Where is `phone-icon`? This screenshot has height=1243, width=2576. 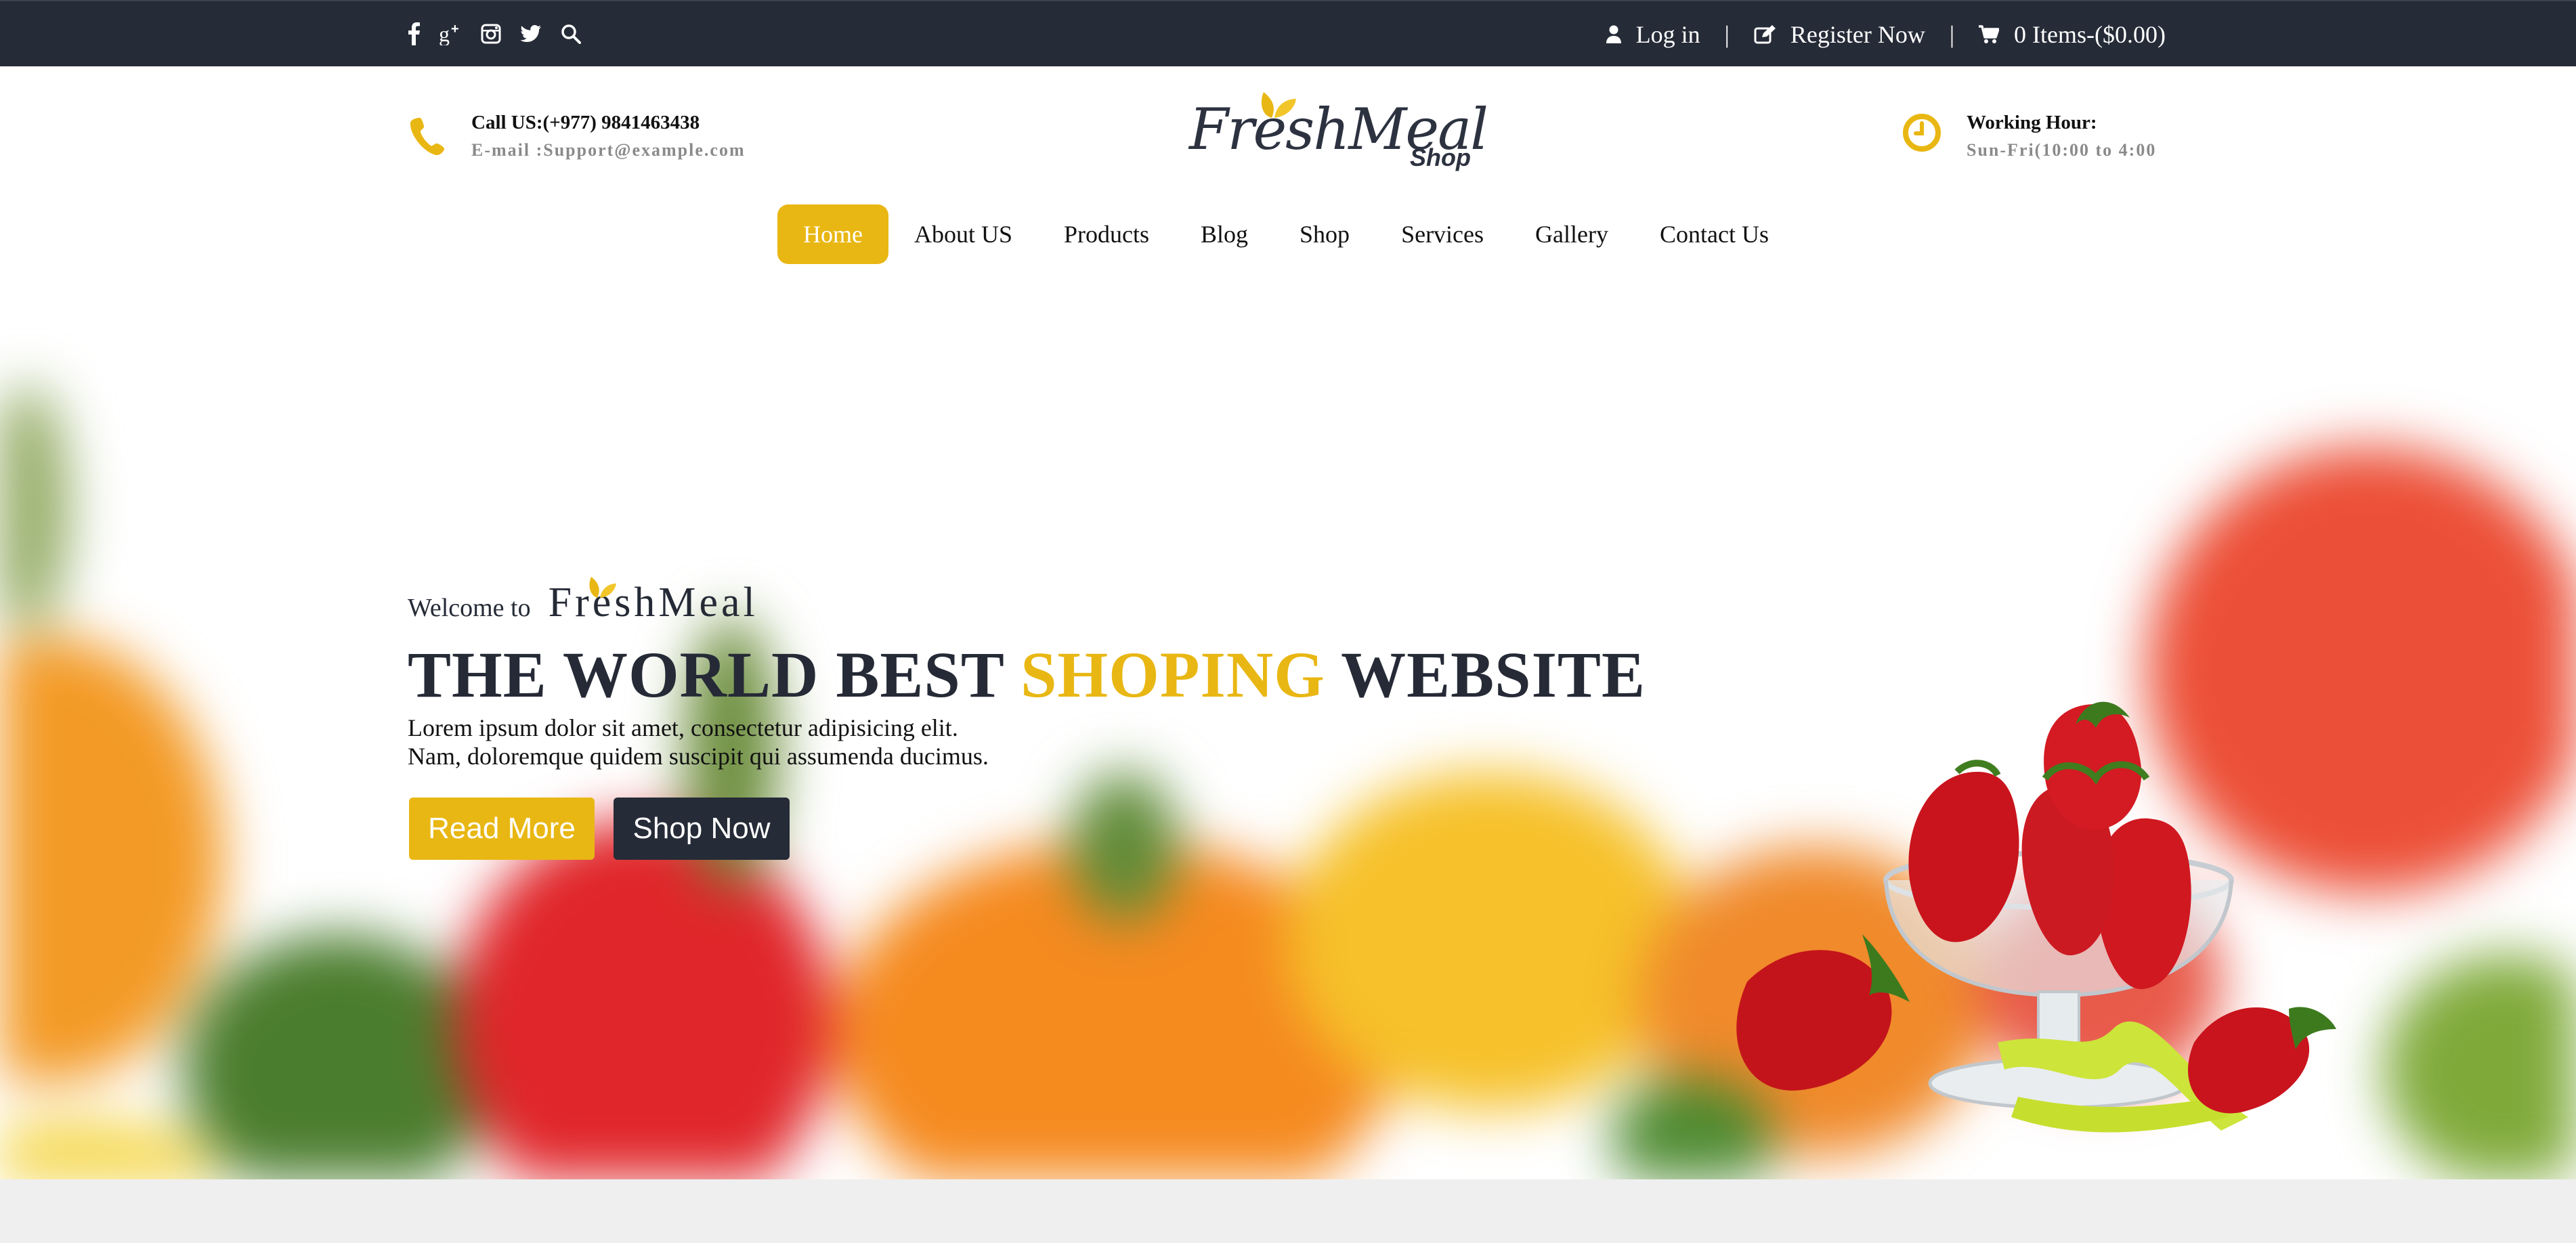
phone-icon is located at coordinates (429, 136).